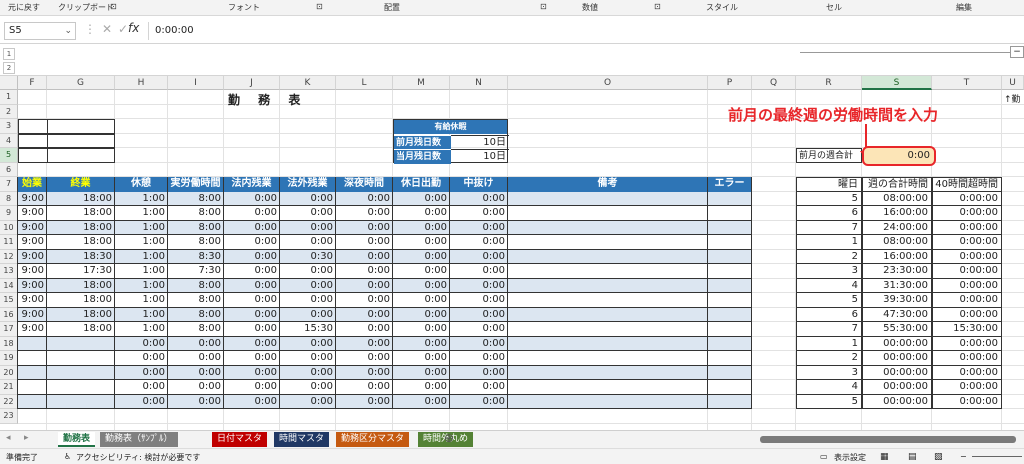 The width and height of the screenshot is (1024, 464). Describe the element at coordinates (897, 227) in the screenshot. I see `week-cell: 24:00:00` at that location.